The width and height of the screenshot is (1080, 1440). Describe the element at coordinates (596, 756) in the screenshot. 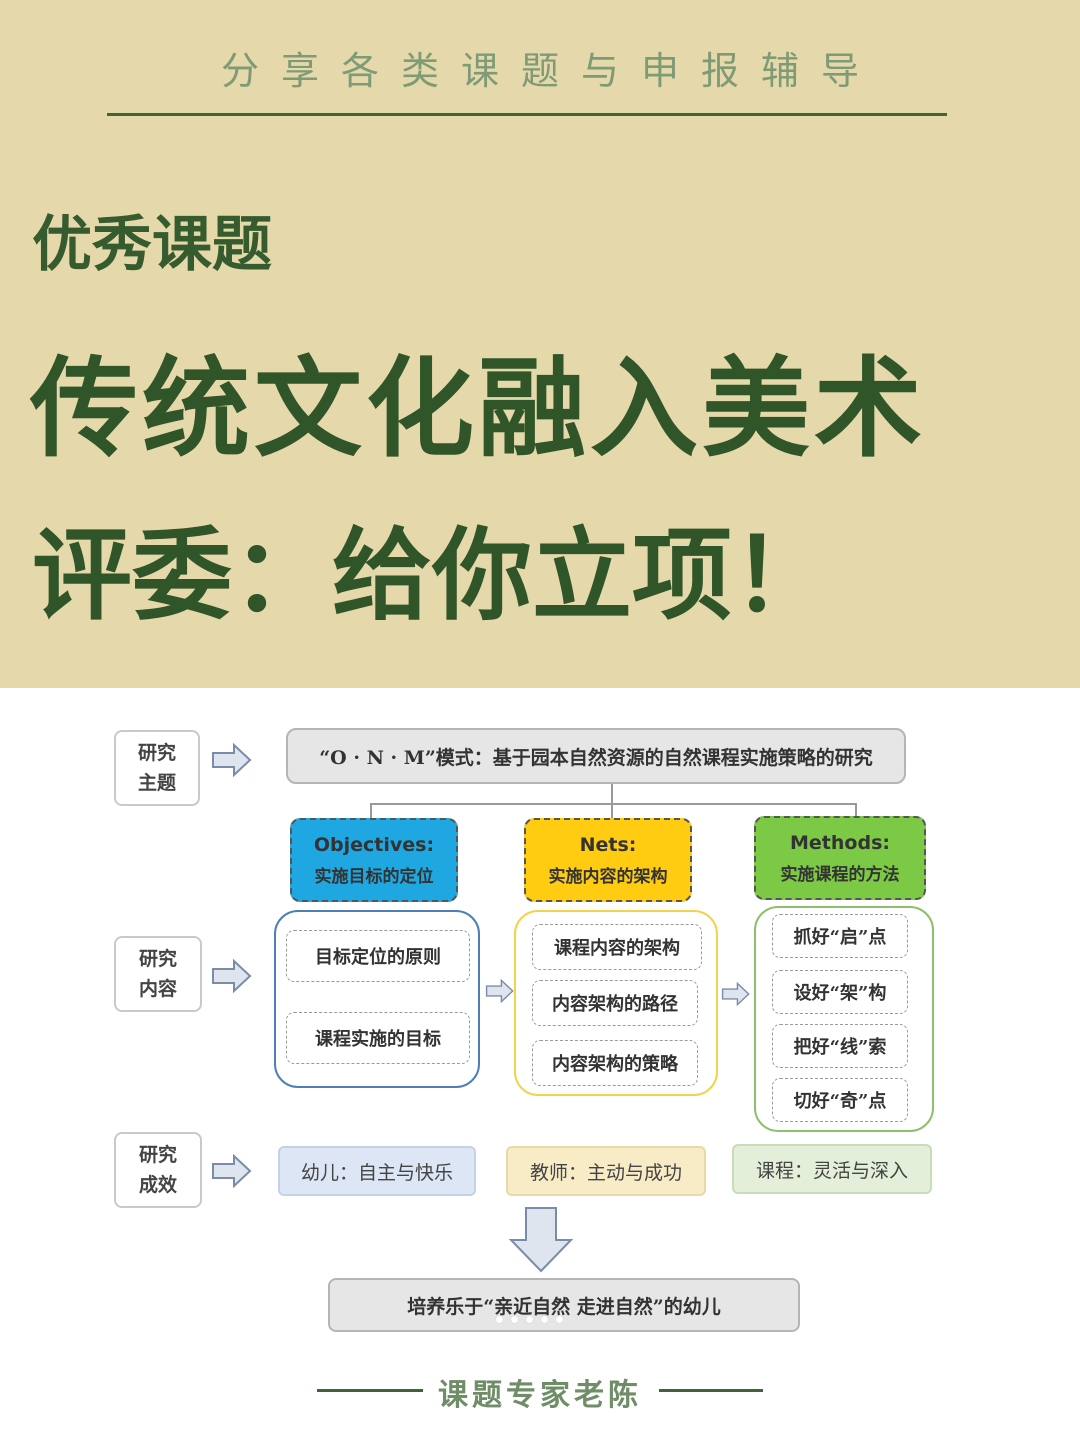

I see `research-topic: “O · N · M”模式：基于园本自然资源的自然课程实施策略的研究` at that location.